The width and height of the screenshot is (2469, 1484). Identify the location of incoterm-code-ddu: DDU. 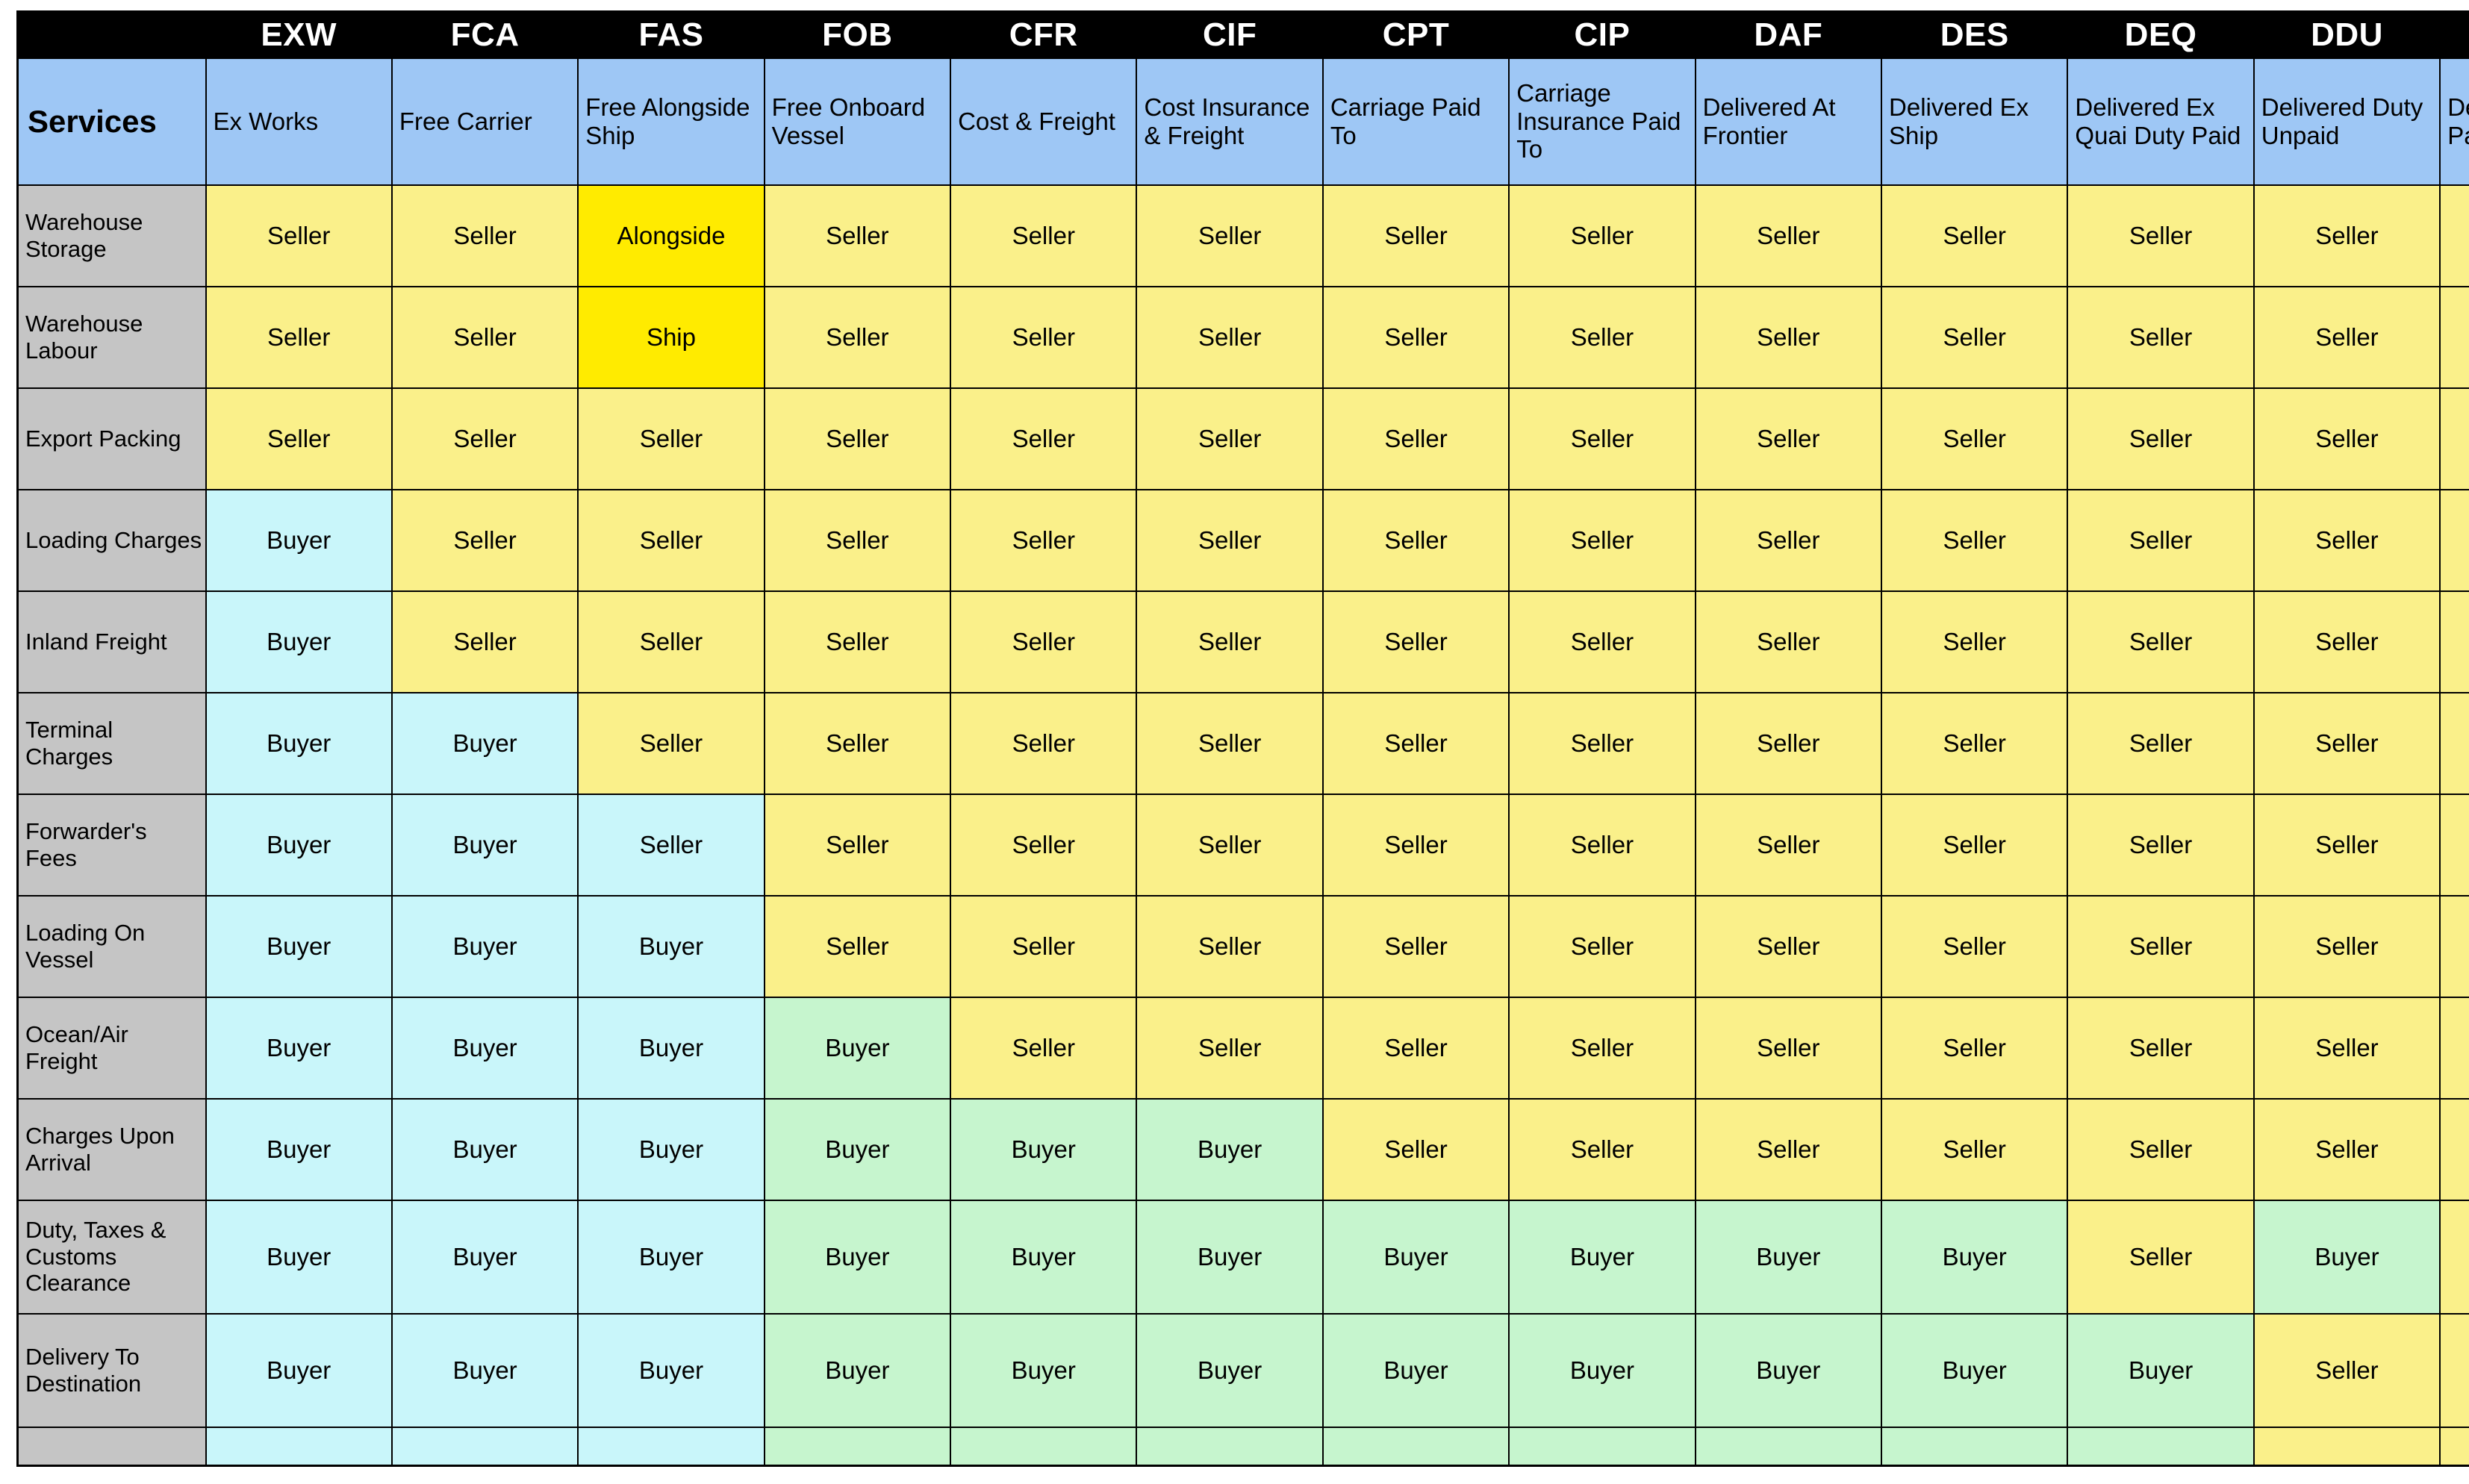
(2347, 34).